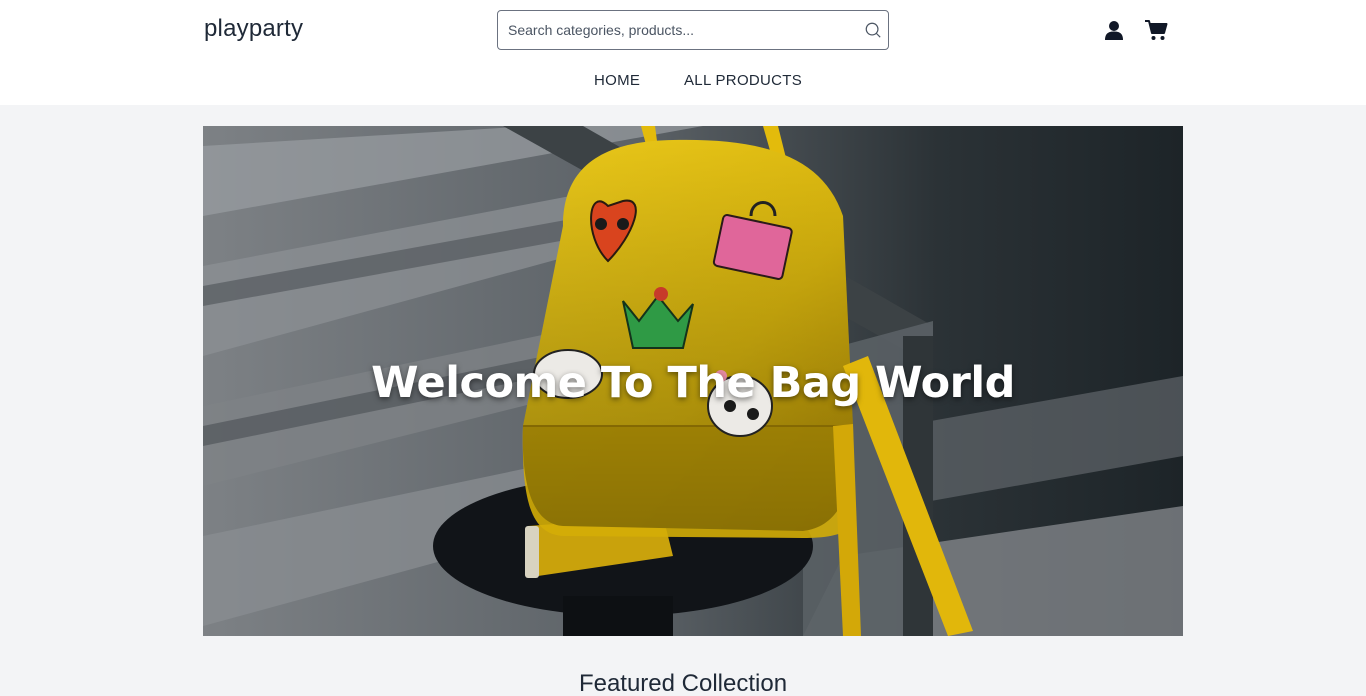 Image resolution: width=1366 pixels, height=696 pixels. What do you see at coordinates (668, 30) in the screenshot?
I see `search-input` at bounding box center [668, 30].